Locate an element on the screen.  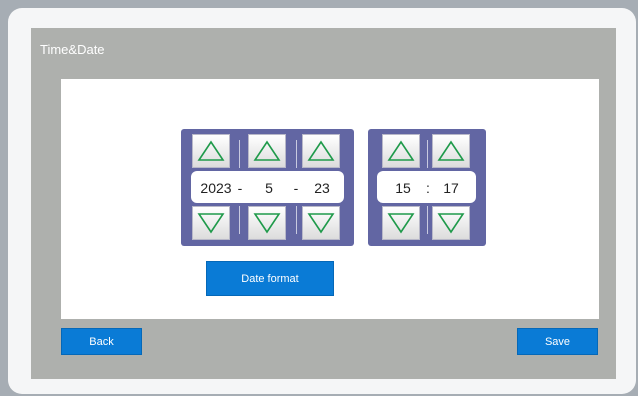
day-down-button is located at coordinates (321, 223).